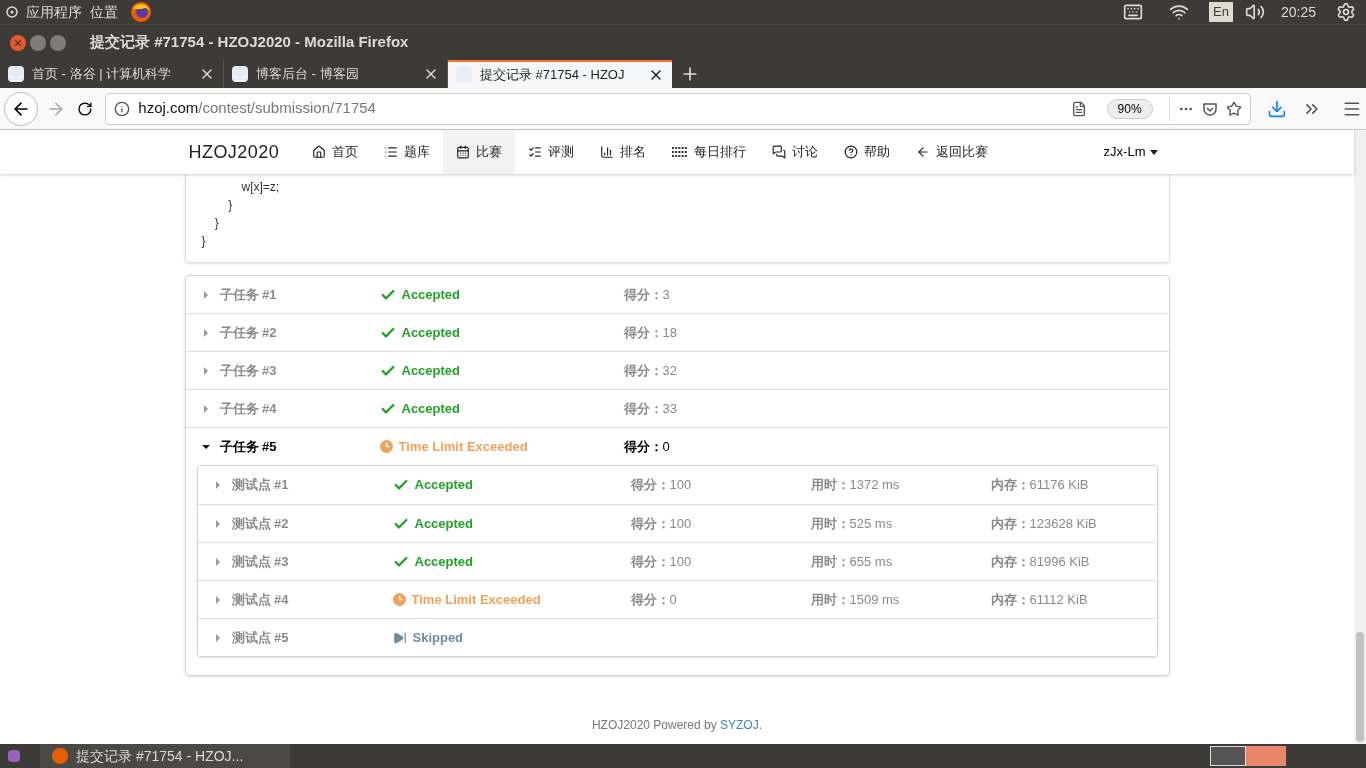 The width and height of the screenshot is (1366, 768). I want to click on panel-menu: 应用程序, so click(54, 12).